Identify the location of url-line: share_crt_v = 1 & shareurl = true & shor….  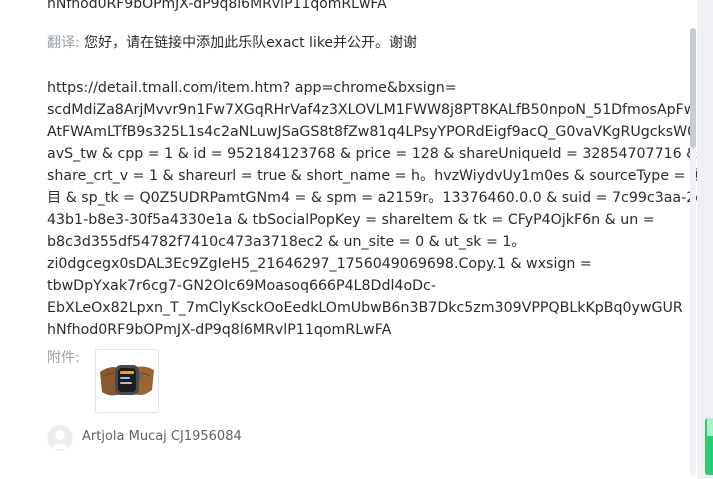
(372, 176).